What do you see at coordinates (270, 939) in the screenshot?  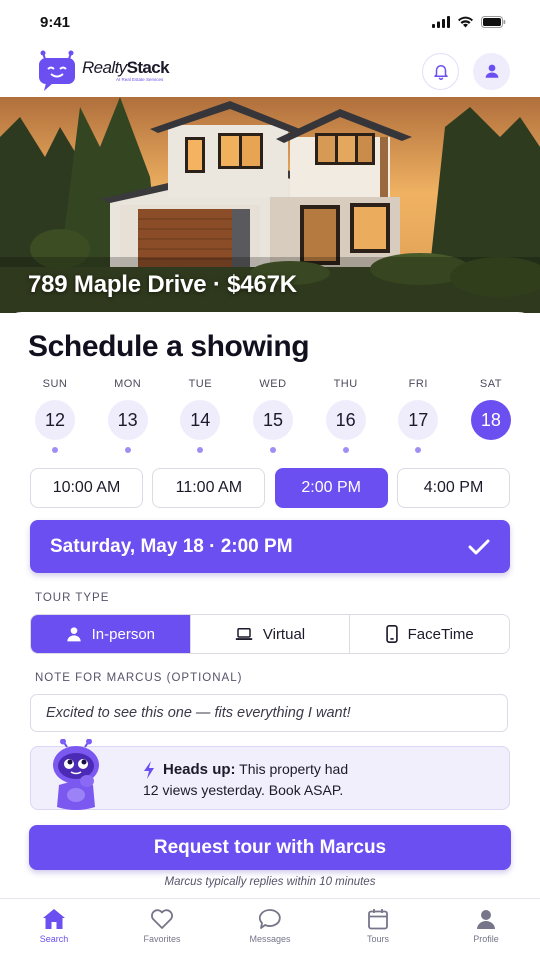 I see `tab-label: Messages` at bounding box center [270, 939].